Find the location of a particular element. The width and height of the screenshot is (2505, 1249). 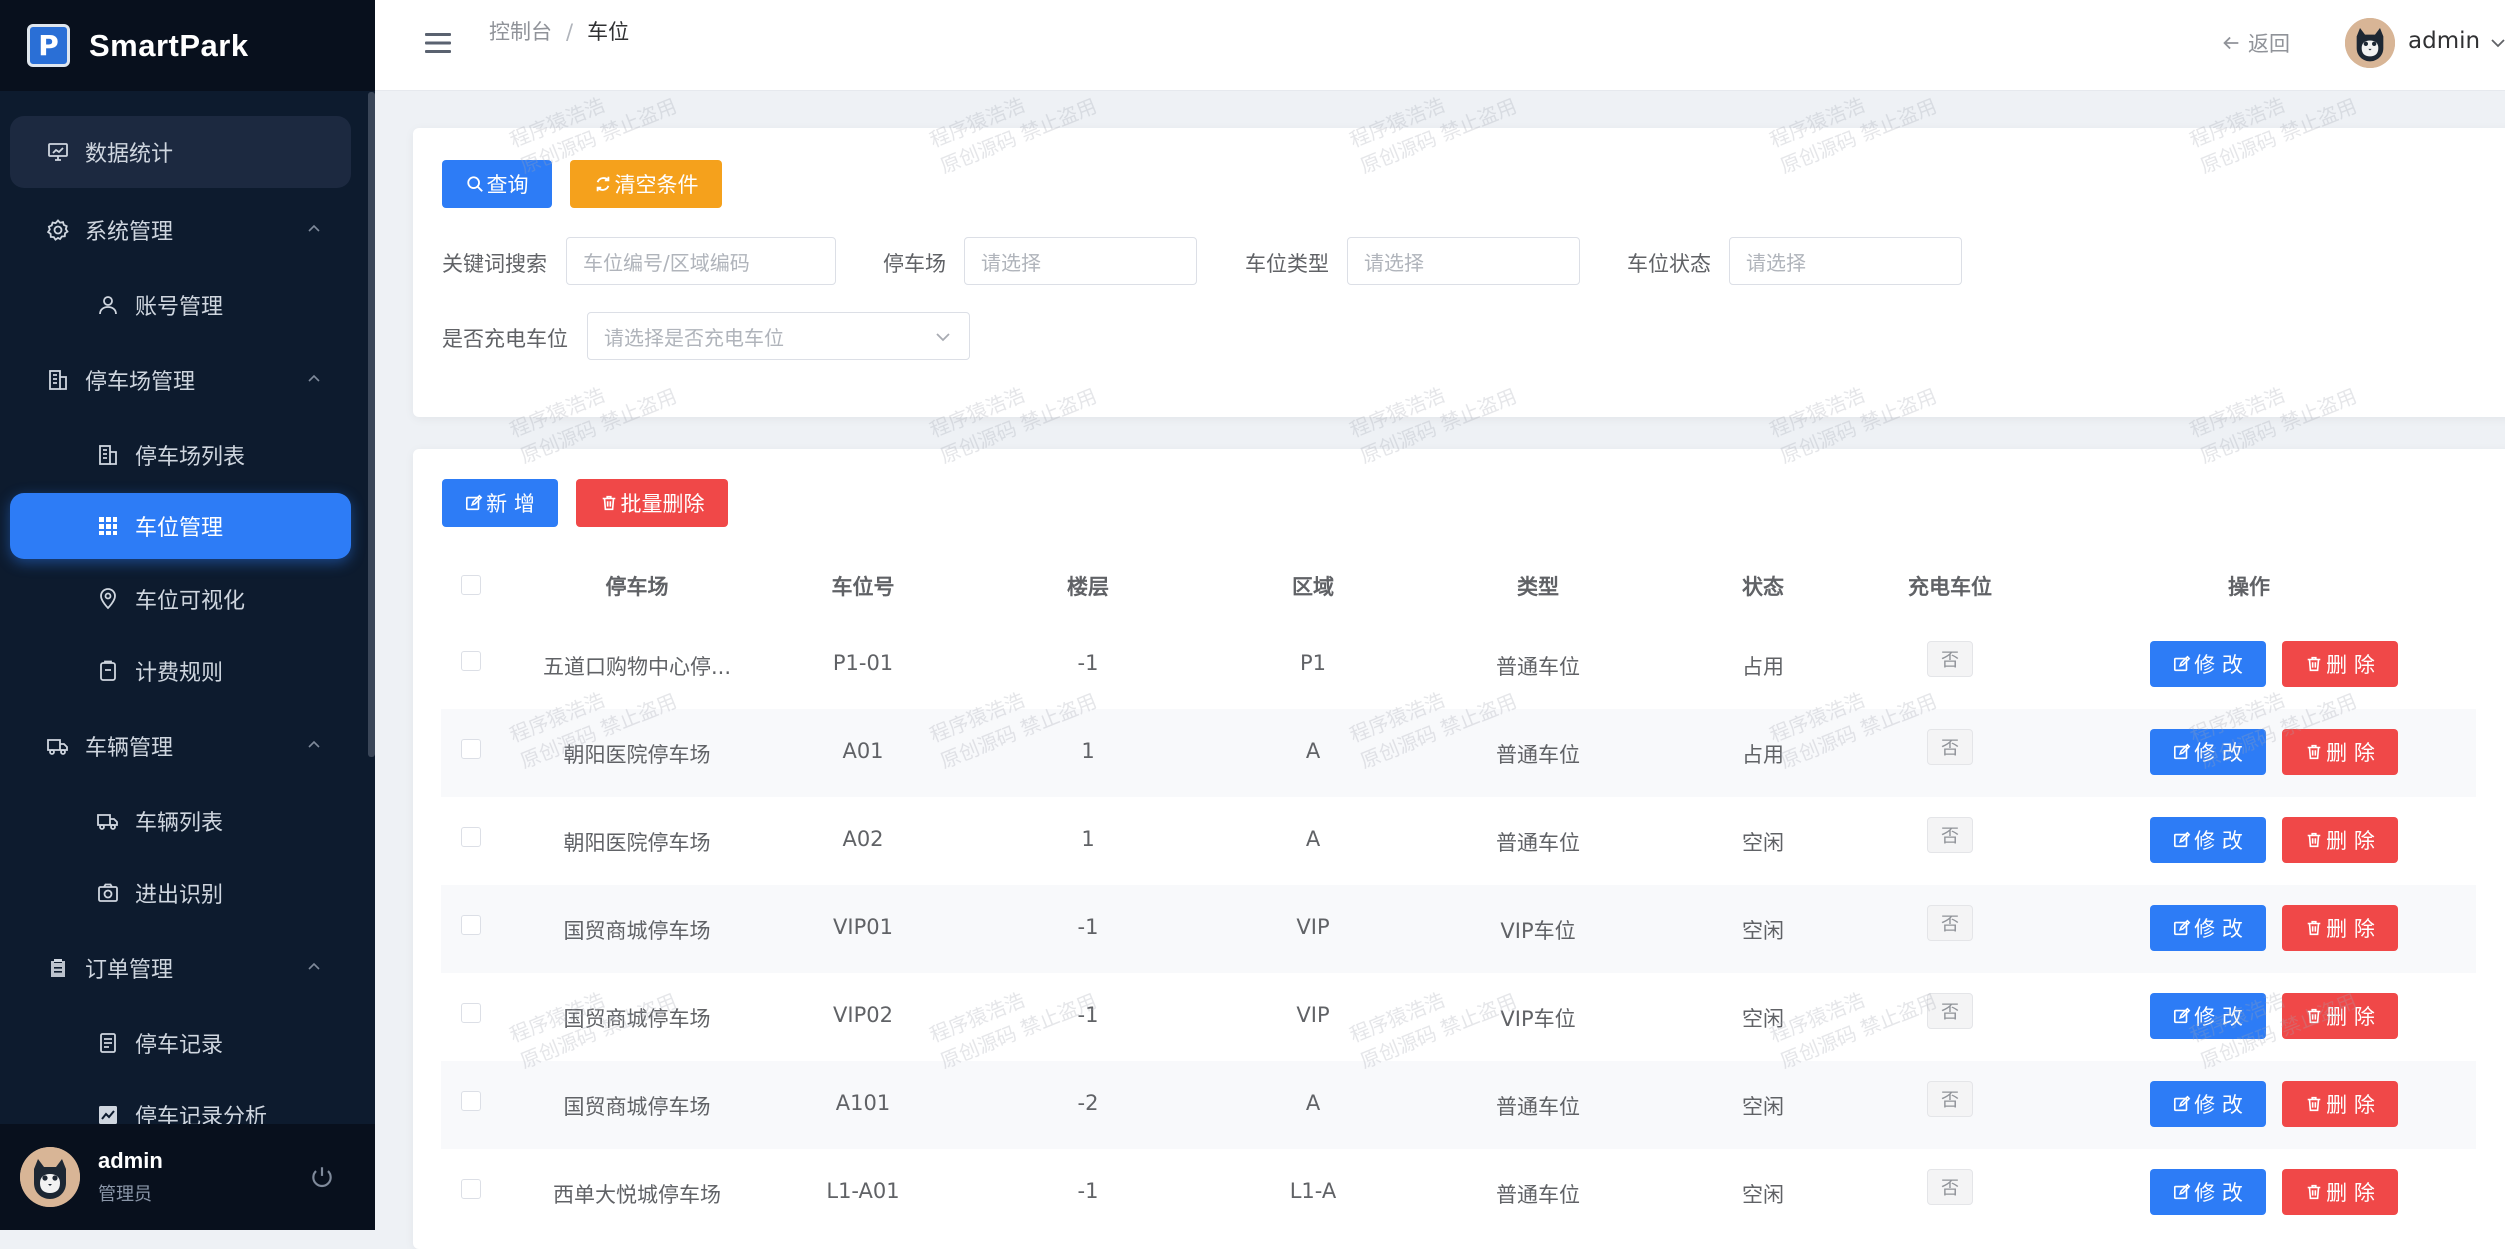

batch-delete-button: 批量删除 is located at coordinates (652, 503).